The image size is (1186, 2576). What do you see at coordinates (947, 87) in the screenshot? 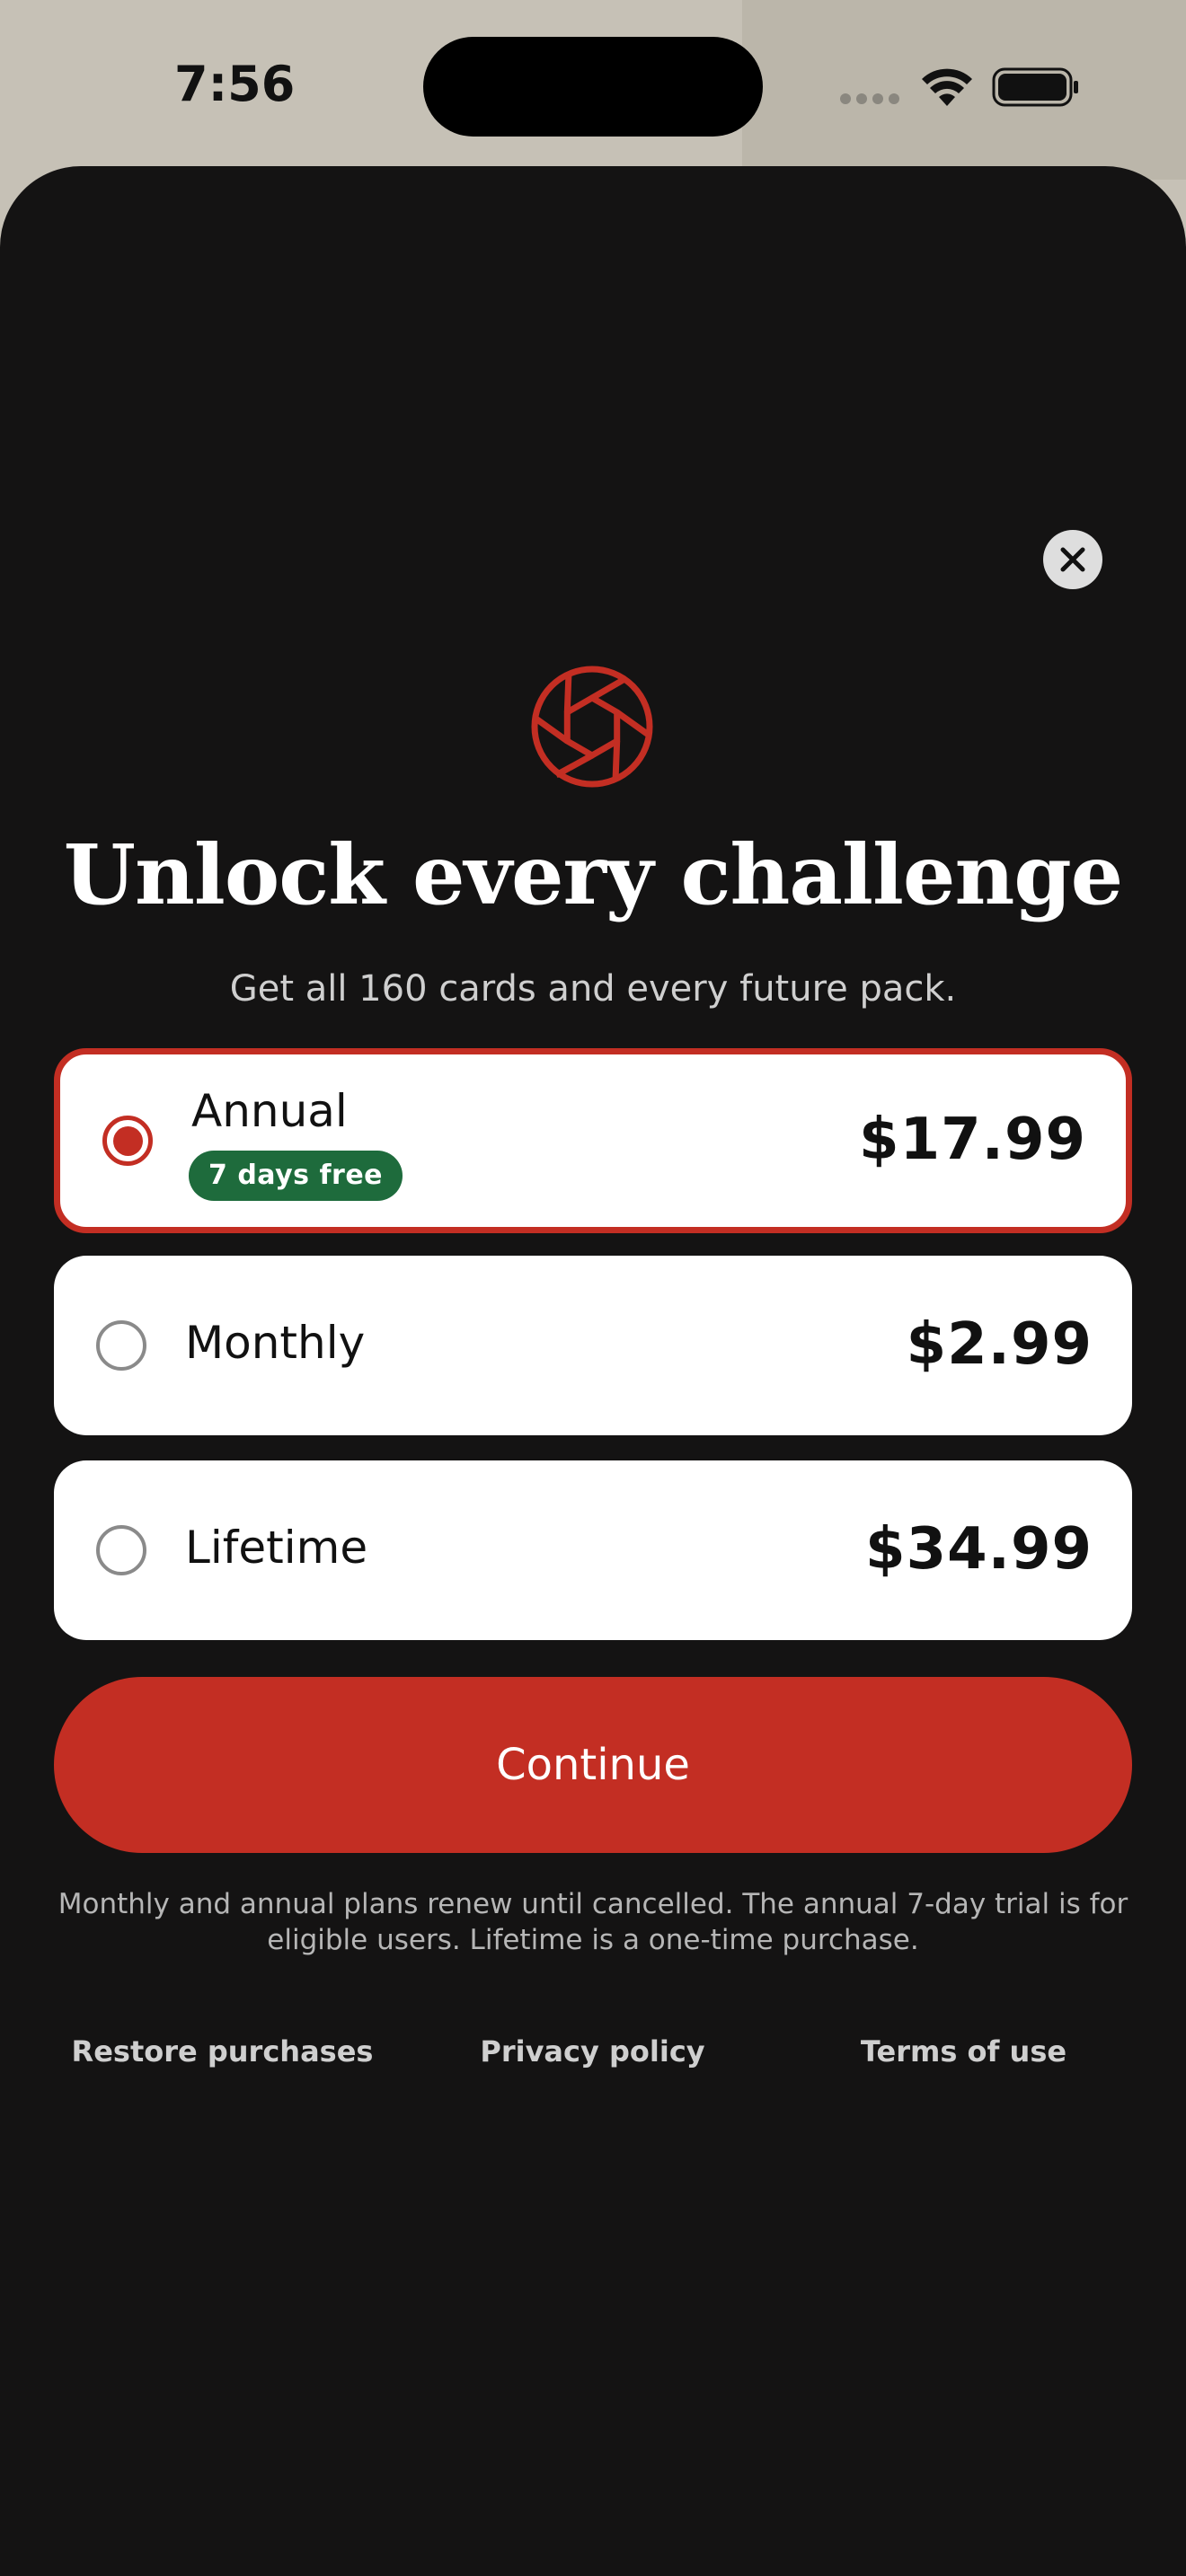
I see `wifi-icon` at bounding box center [947, 87].